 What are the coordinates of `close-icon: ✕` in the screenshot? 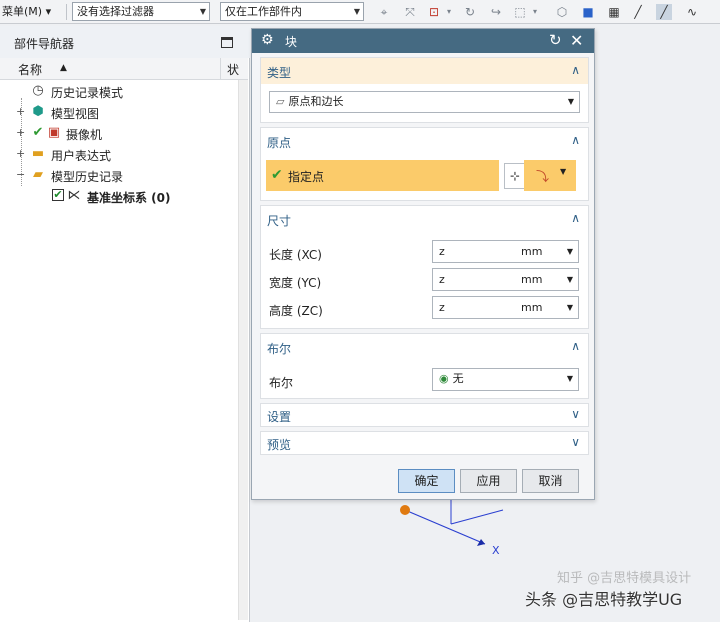 It's located at (576, 40).